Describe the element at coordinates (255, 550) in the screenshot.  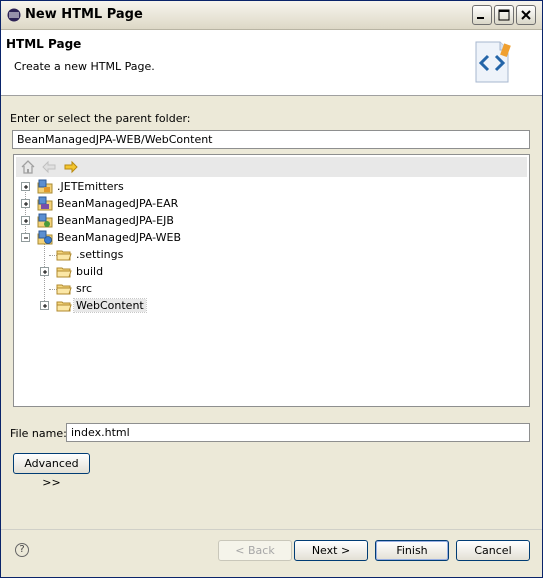
I see `back-button: < Back` at that location.